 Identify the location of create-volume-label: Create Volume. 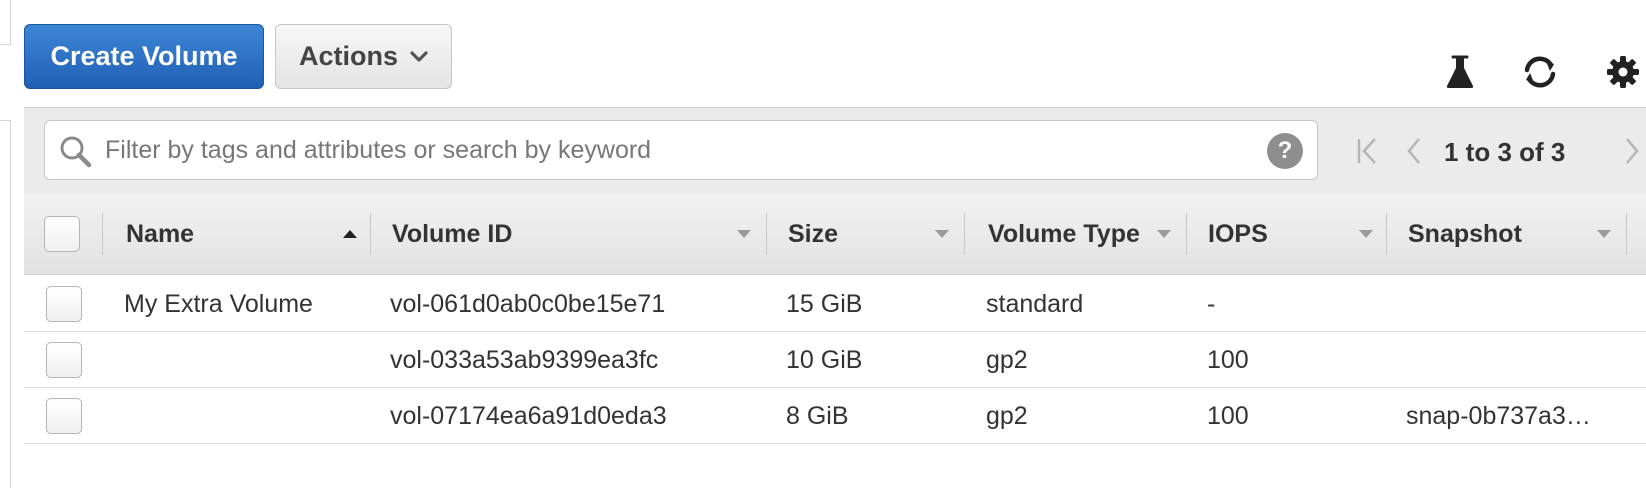
(144, 56).